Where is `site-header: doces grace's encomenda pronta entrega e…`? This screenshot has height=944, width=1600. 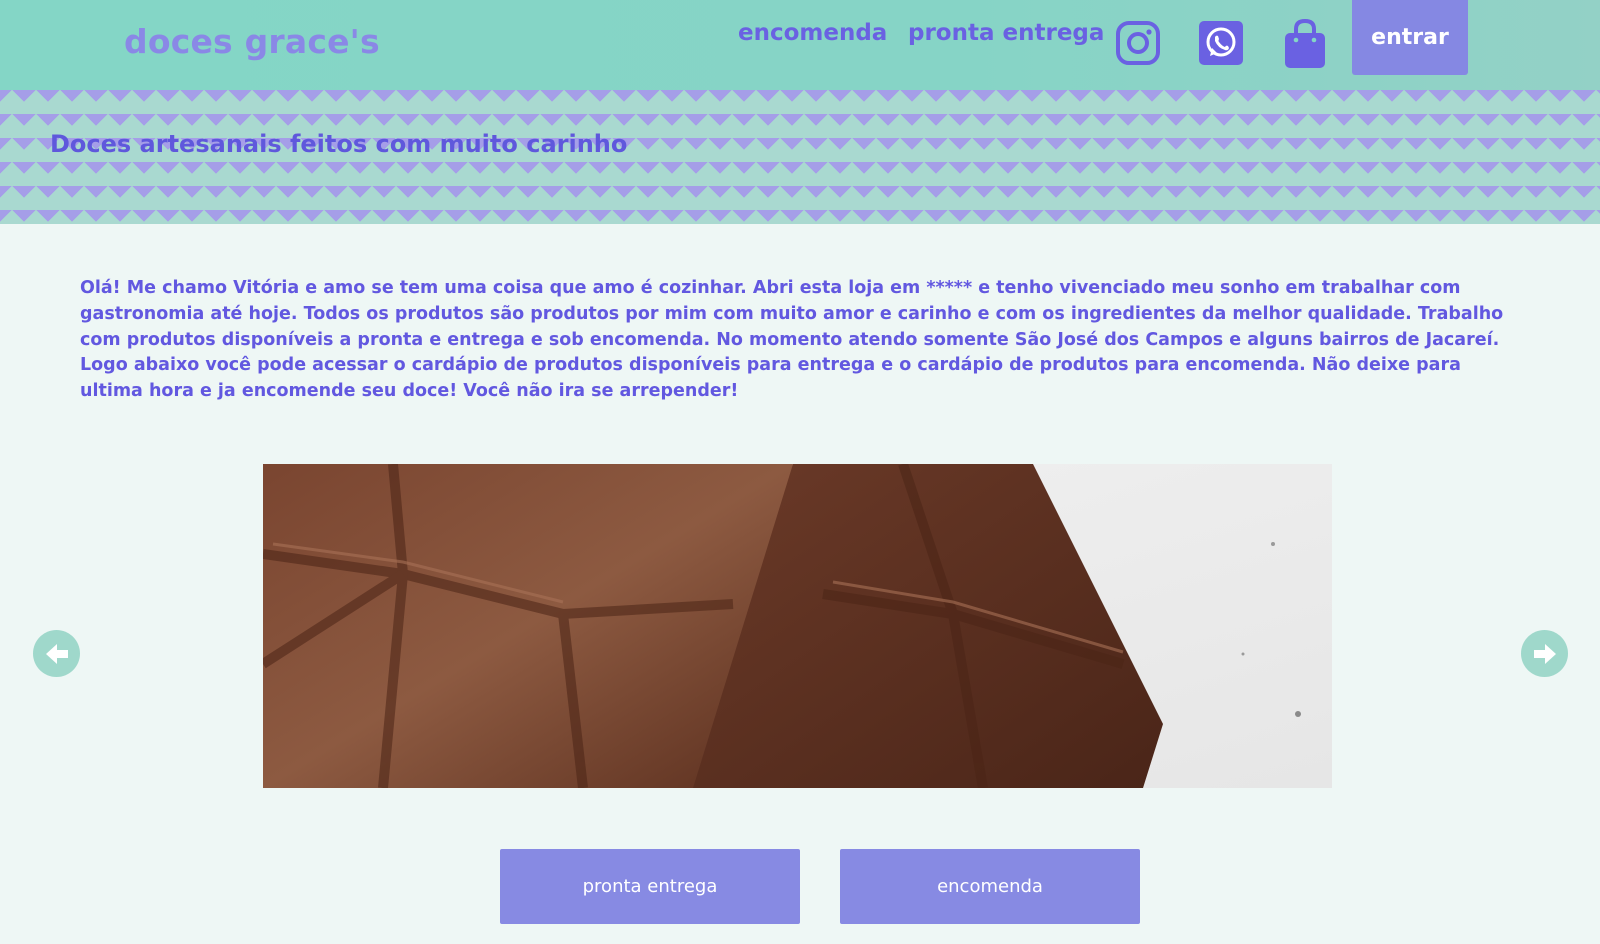
site-header: doces grace's encomenda pronta entrega e… is located at coordinates (800, 45).